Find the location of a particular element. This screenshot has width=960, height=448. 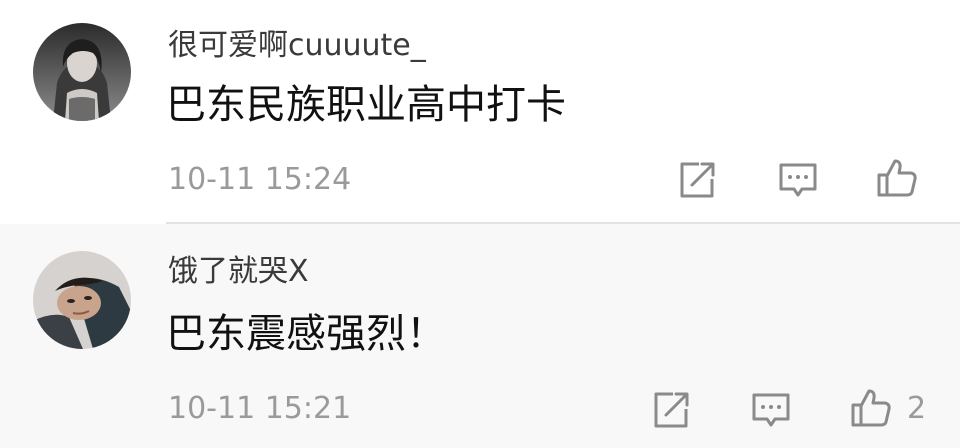

timestamp: 10-11 15:24 is located at coordinates (260, 179).